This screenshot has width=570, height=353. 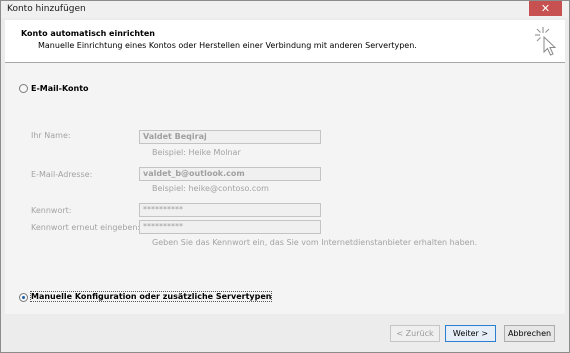 What do you see at coordinates (546, 41) in the screenshot?
I see `cursor-sparkle-icon` at bounding box center [546, 41].